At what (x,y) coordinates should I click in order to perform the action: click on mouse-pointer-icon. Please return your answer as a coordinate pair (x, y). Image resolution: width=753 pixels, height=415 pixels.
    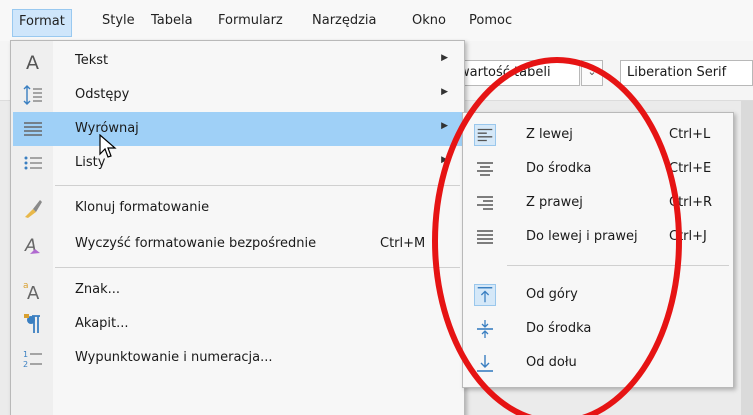
    Looking at the image, I should click on (108, 146).